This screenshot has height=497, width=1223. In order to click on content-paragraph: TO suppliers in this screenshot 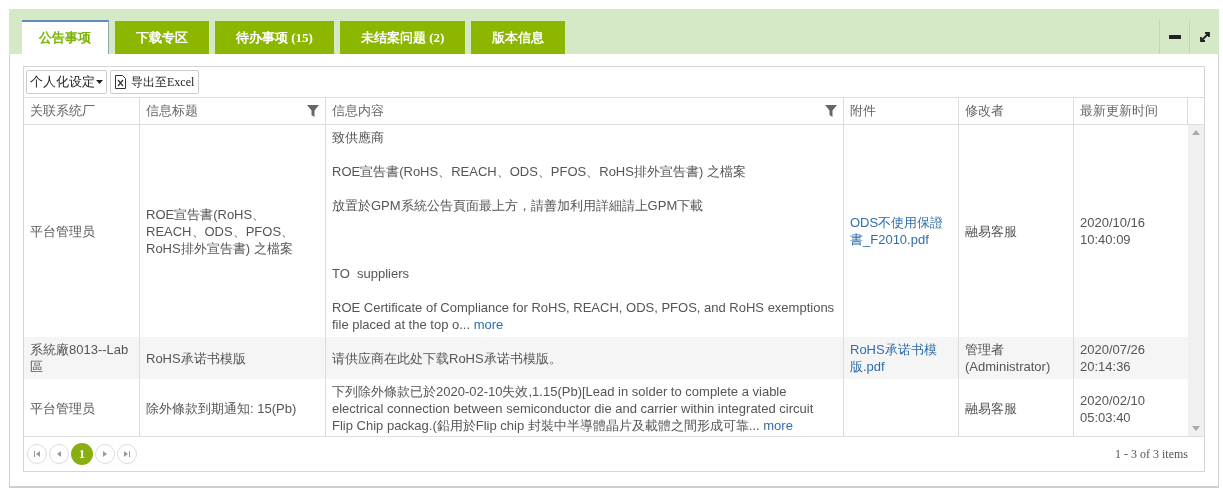, I will do `click(371, 273)`.